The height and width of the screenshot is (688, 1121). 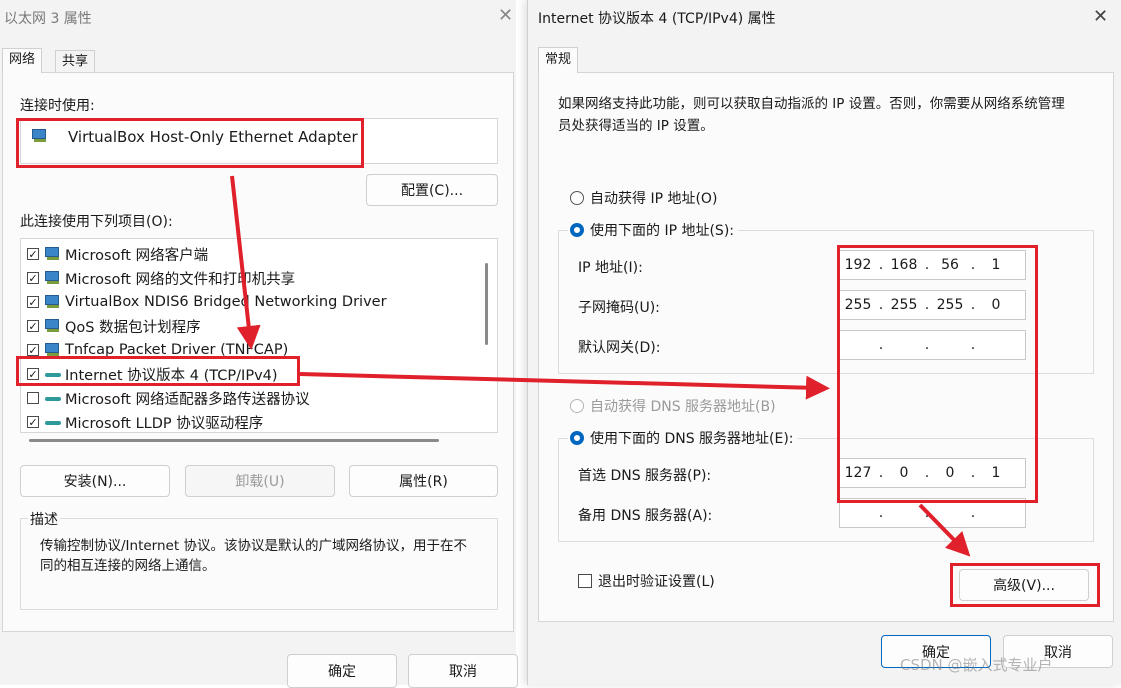 I want to click on arrow-fields-to-advanced, so click(x=944, y=530).